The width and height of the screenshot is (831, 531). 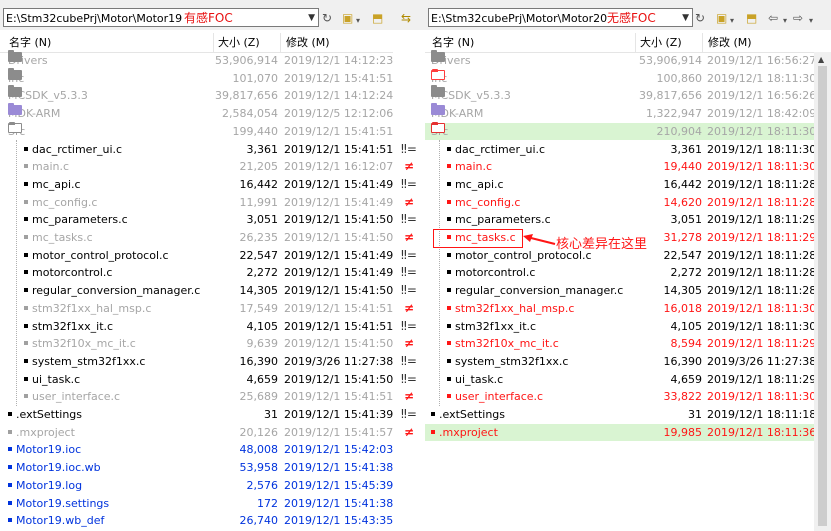 I want to click on file-row: .extSettings 31 2019/12/1 18:11:18, so click(x=620, y=415).